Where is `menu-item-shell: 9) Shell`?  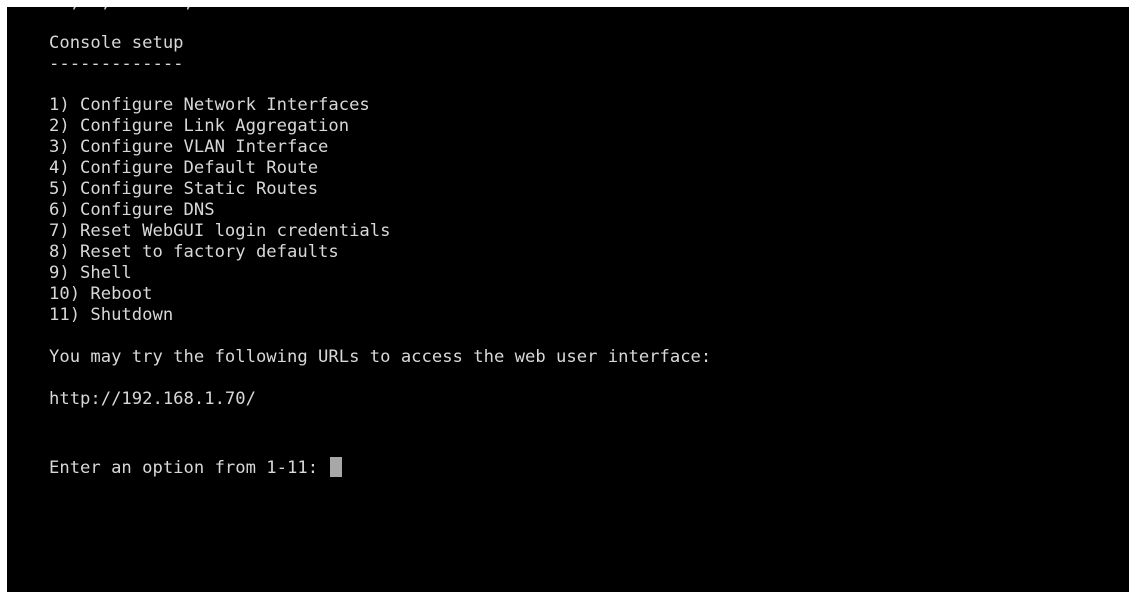 menu-item-shell: 9) Shell is located at coordinates (90, 273).